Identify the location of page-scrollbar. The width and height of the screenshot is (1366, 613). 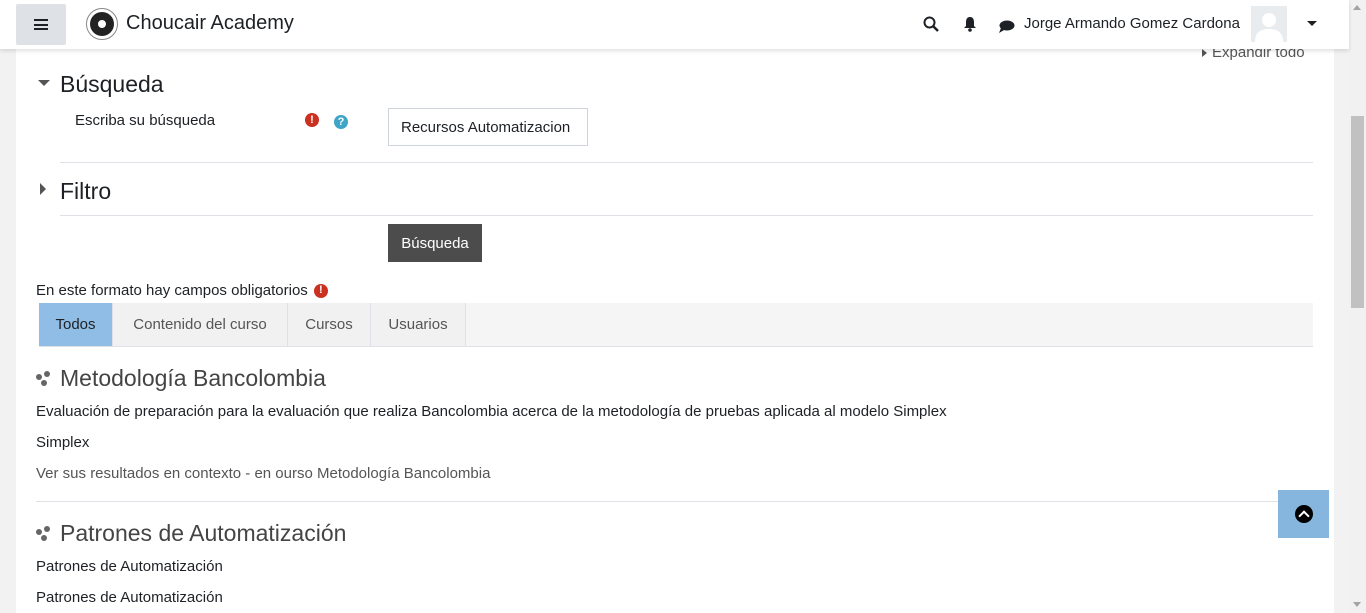
(1357, 306).